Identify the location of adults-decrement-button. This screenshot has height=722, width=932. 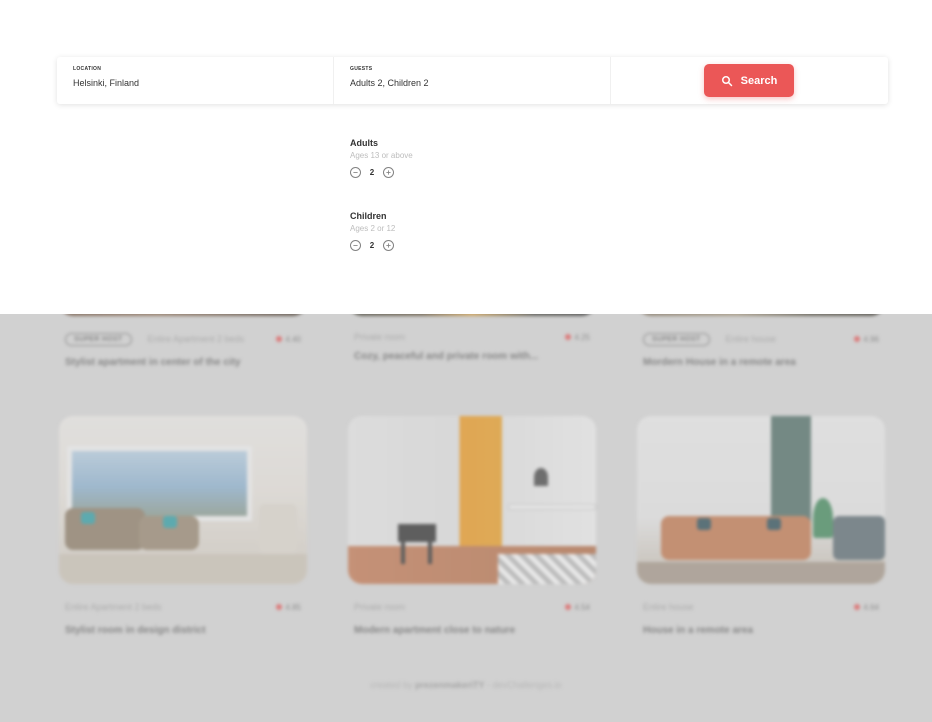
(355, 172).